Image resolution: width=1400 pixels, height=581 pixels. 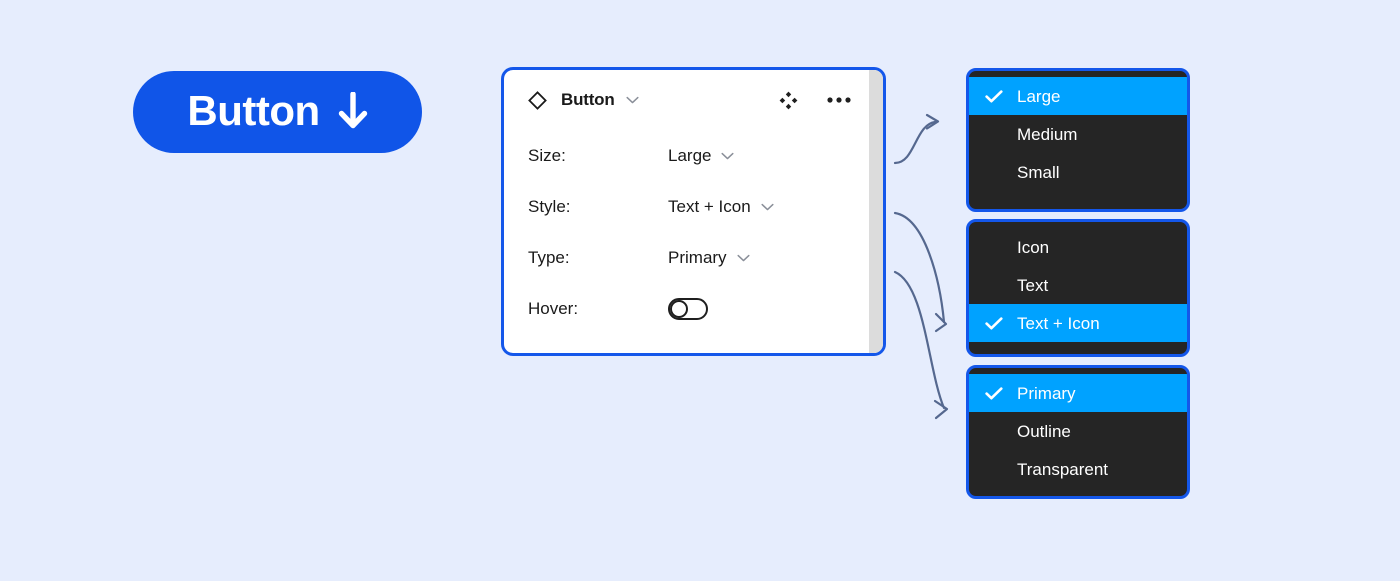 I want to click on property-value-style-text: Text + Icon, so click(x=709, y=206).